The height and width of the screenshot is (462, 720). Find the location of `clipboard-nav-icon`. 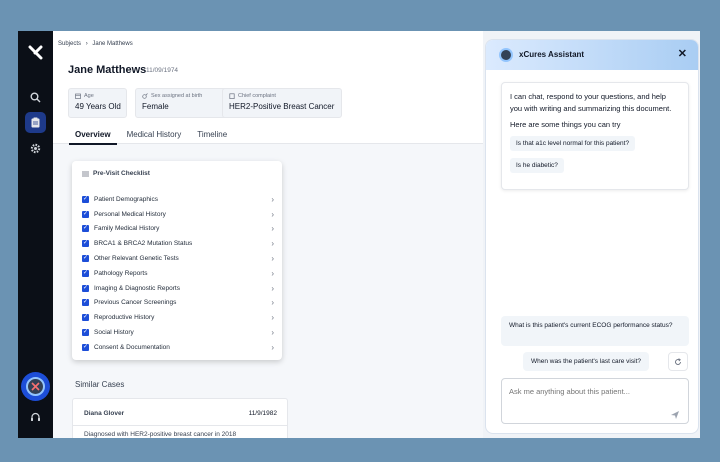

clipboard-nav-icon is located at coordinates (35, 122).